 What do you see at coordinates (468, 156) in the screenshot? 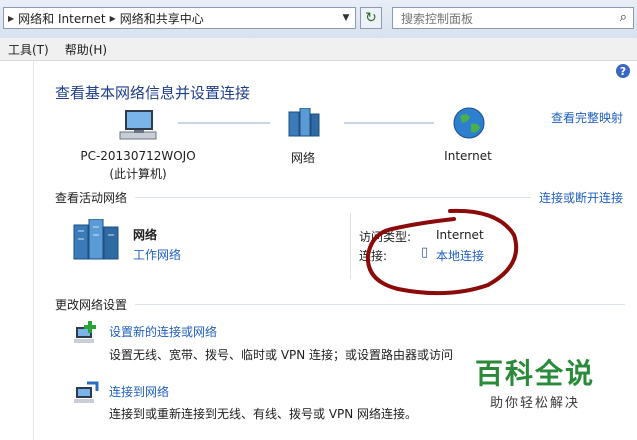
I see `map-internet-label: Internet` at bounding box center [468, 156].